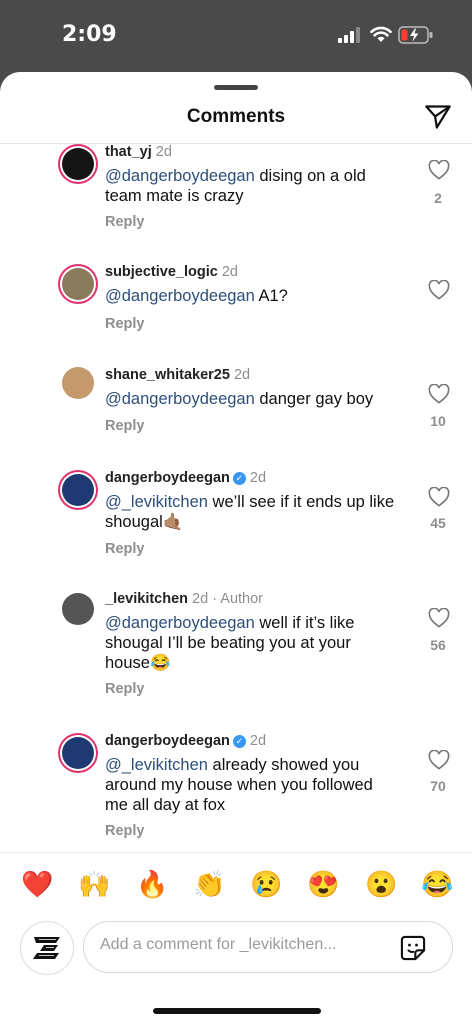 Image resolution: width=472 pixels, height=1024 pixels. I want to click on reaction-heart-eyes-emoji: 😍, so click(323, 884).